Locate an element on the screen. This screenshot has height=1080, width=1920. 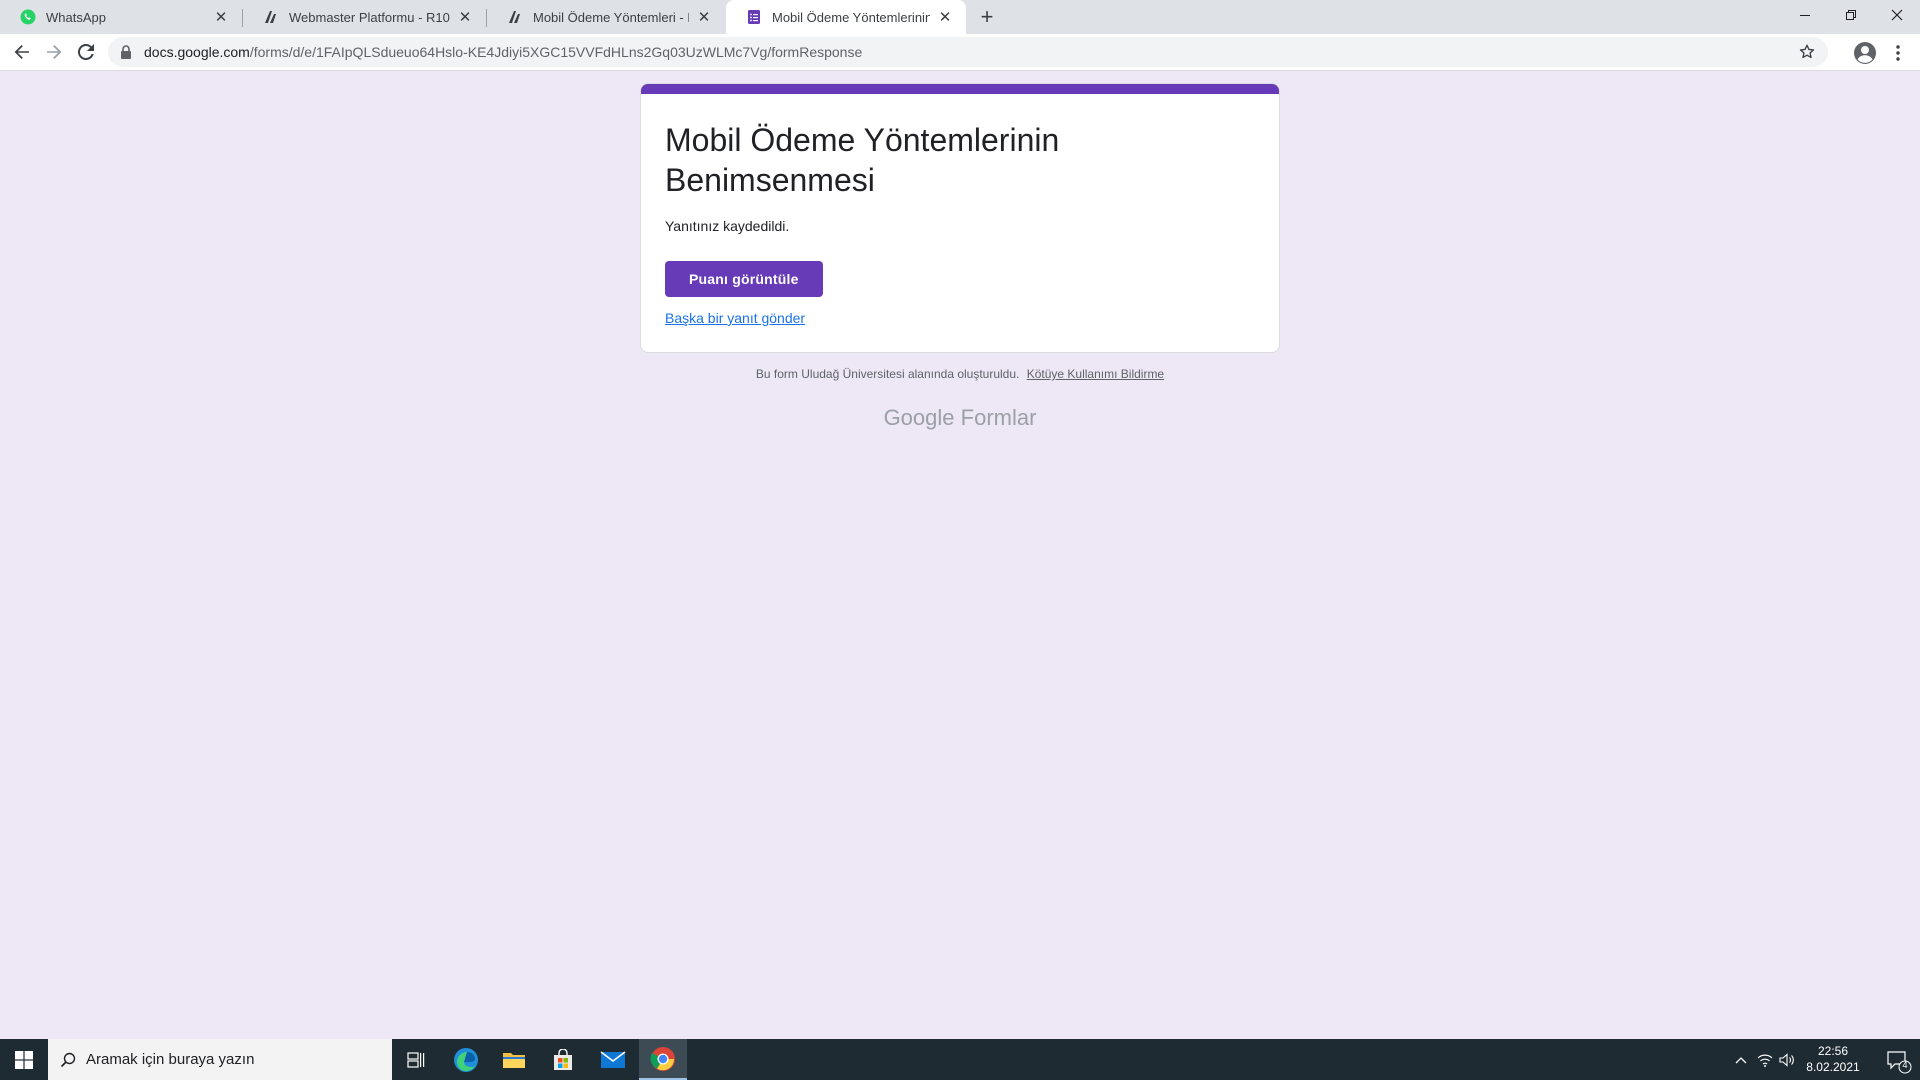
chrome-icon is located at coordinates (662, 1058).